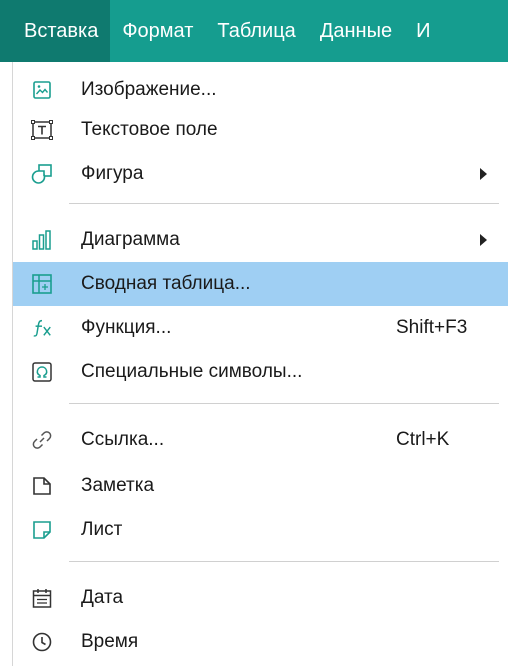 Image resolution: width=508 pixels, height=666 pixels. Describe the element at coordinates (157, 31) in the screenshot. I see `menubar-item-format: Формат` at that location.